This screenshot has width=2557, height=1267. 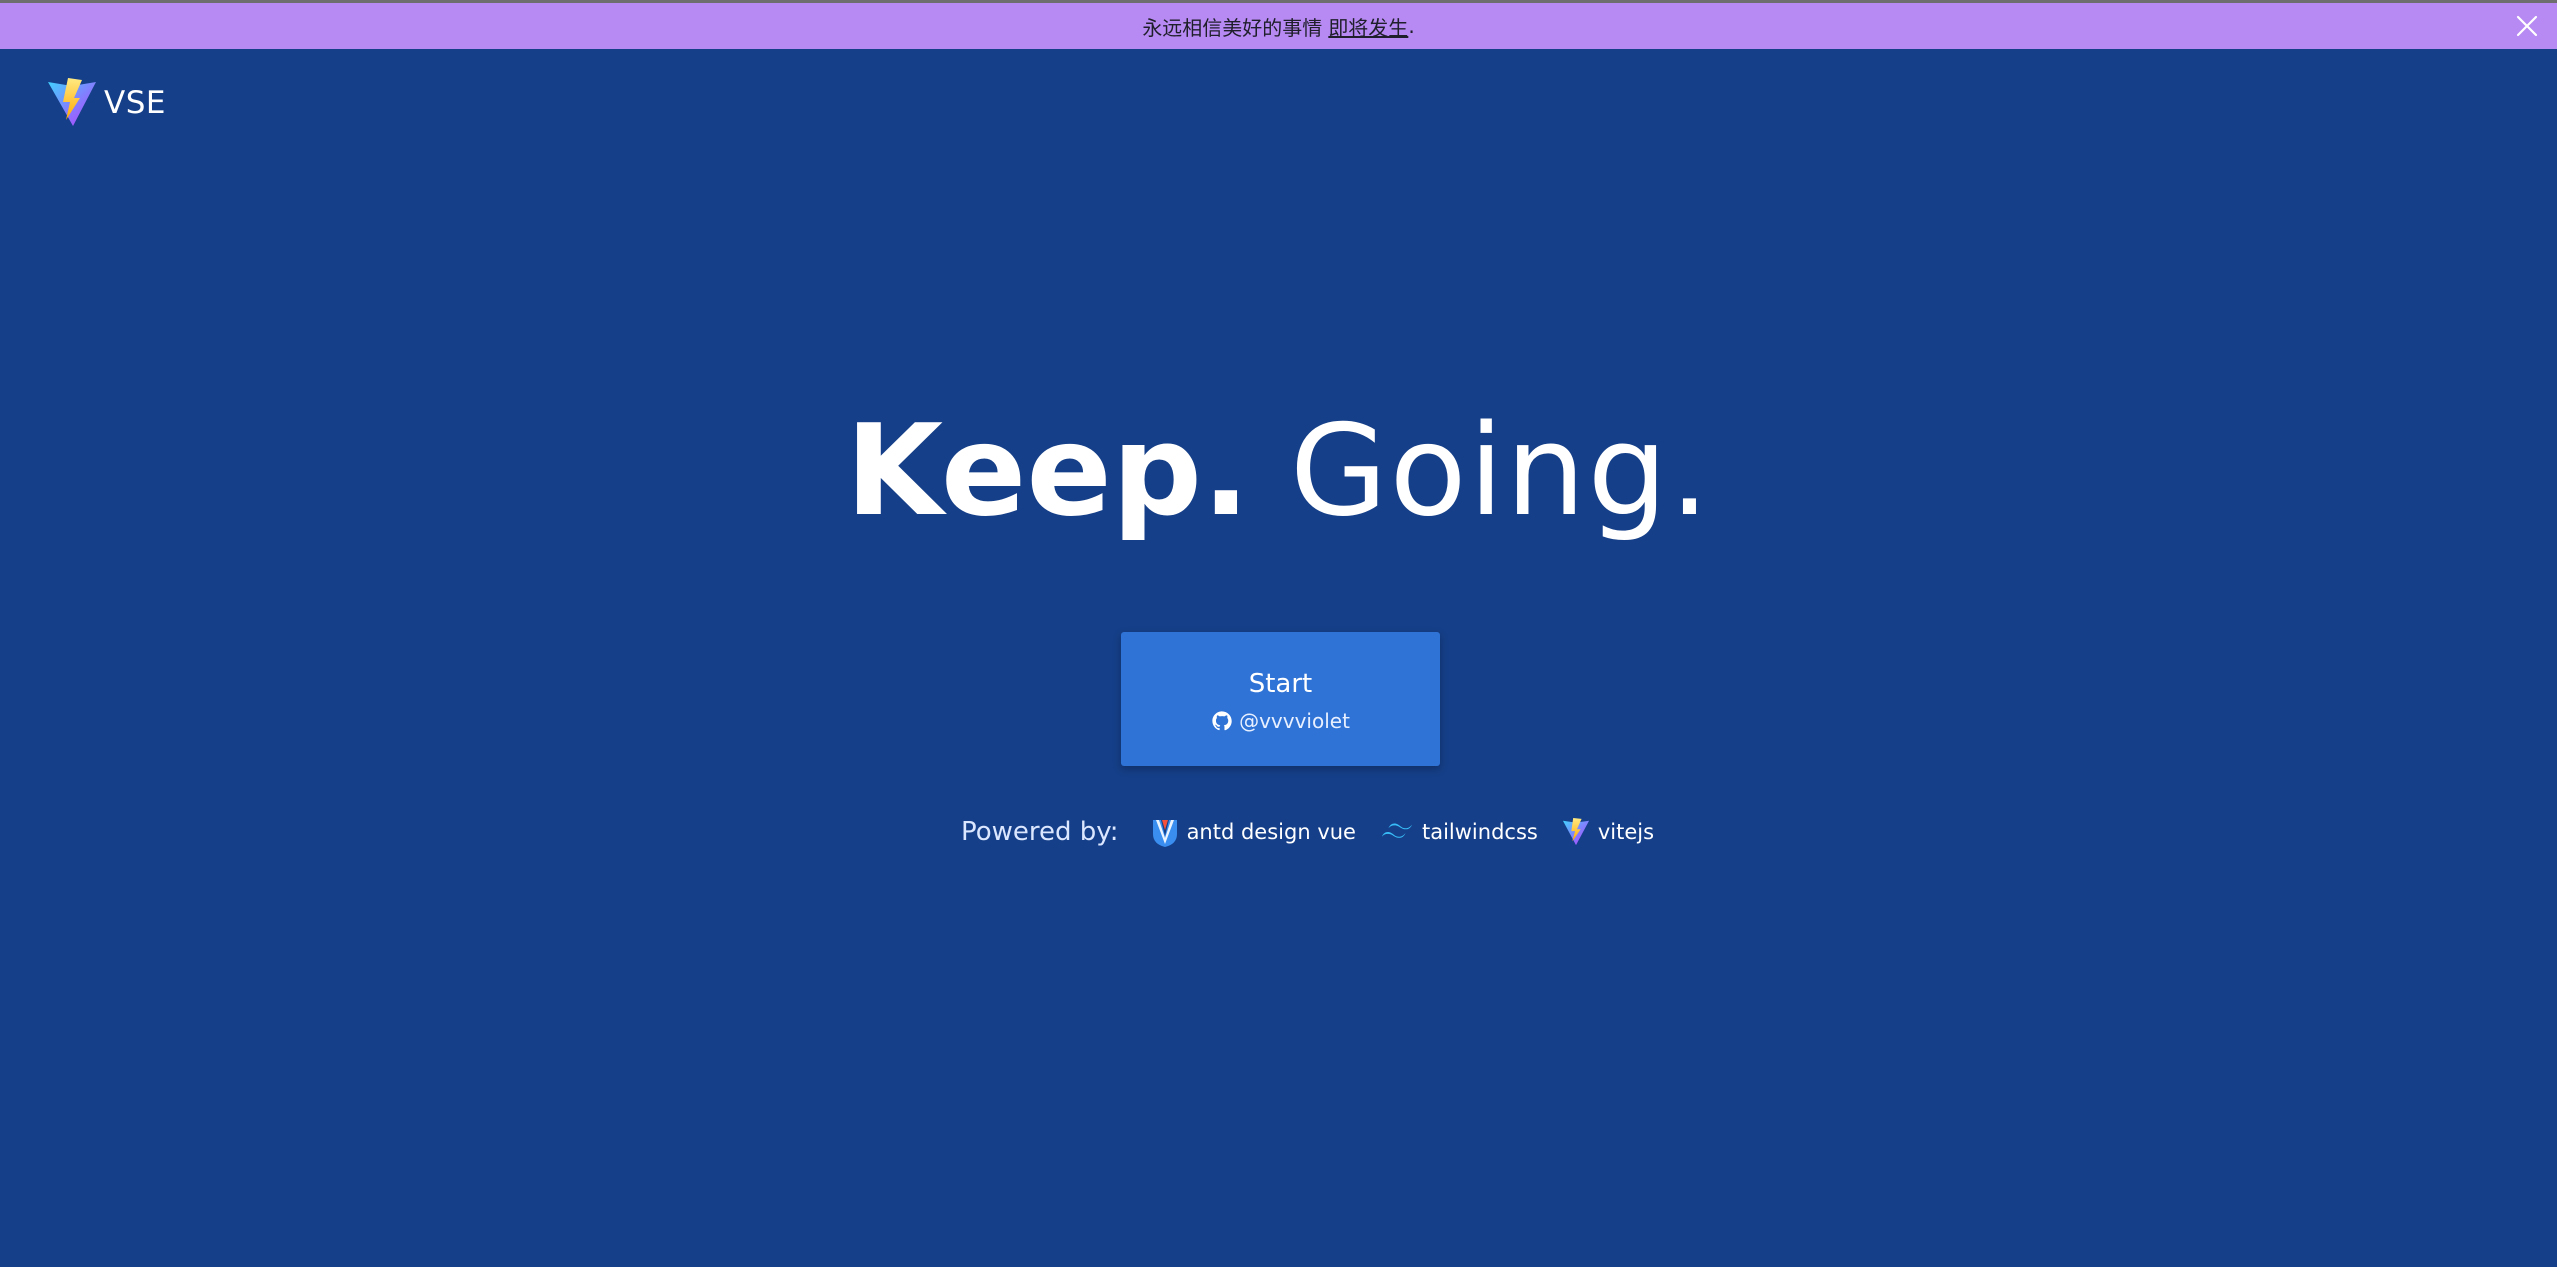 I want to click on hero-heading: Keep. Going., so click(x=1278, y=471).